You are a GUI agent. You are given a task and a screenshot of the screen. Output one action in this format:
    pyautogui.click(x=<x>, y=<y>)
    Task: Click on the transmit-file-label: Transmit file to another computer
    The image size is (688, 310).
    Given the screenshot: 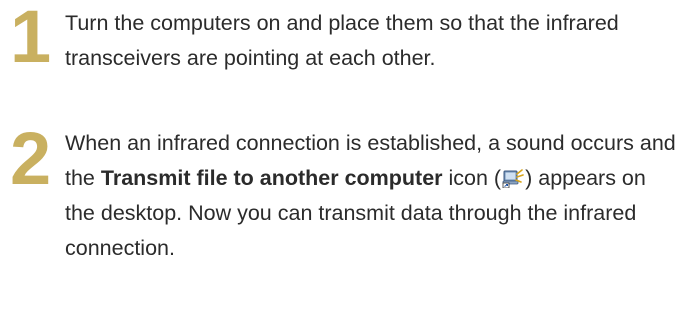 What is the action you would take?
    pyautogui.click(x=271, y=178)
    